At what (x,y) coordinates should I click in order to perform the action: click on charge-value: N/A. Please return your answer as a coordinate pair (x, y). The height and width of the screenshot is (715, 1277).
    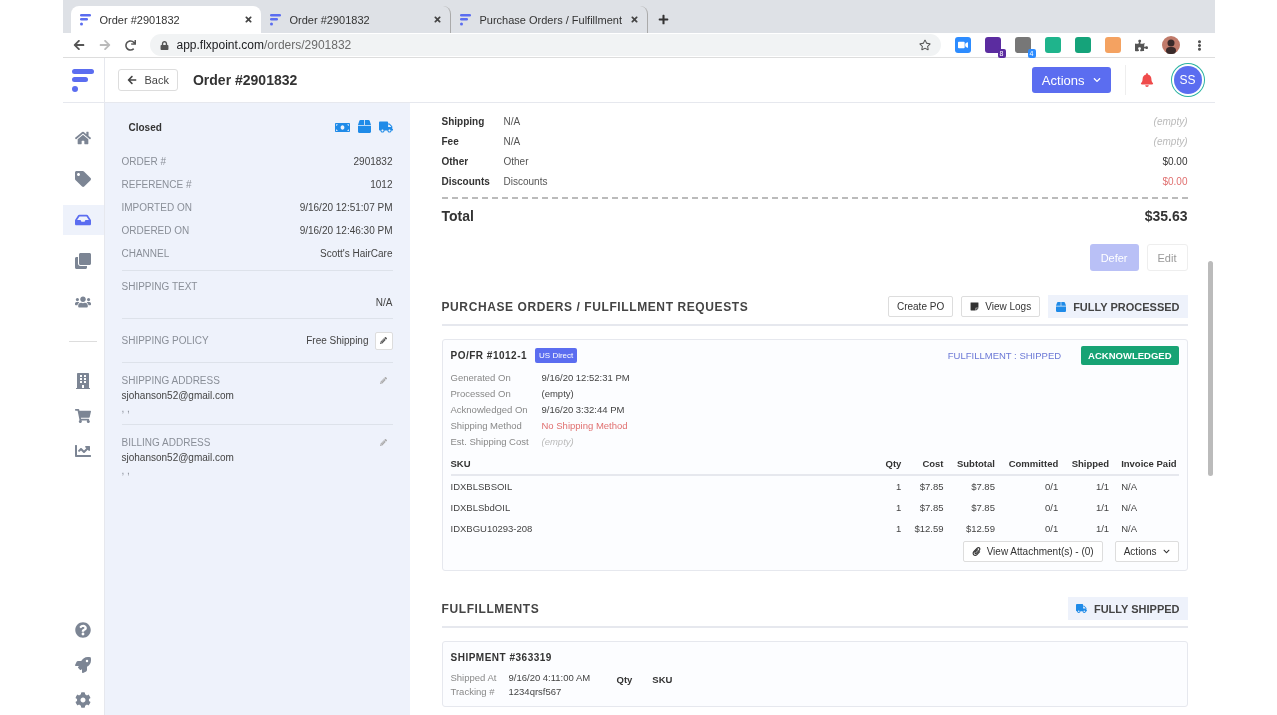
    Looking at the image, I should click on (512, 121).